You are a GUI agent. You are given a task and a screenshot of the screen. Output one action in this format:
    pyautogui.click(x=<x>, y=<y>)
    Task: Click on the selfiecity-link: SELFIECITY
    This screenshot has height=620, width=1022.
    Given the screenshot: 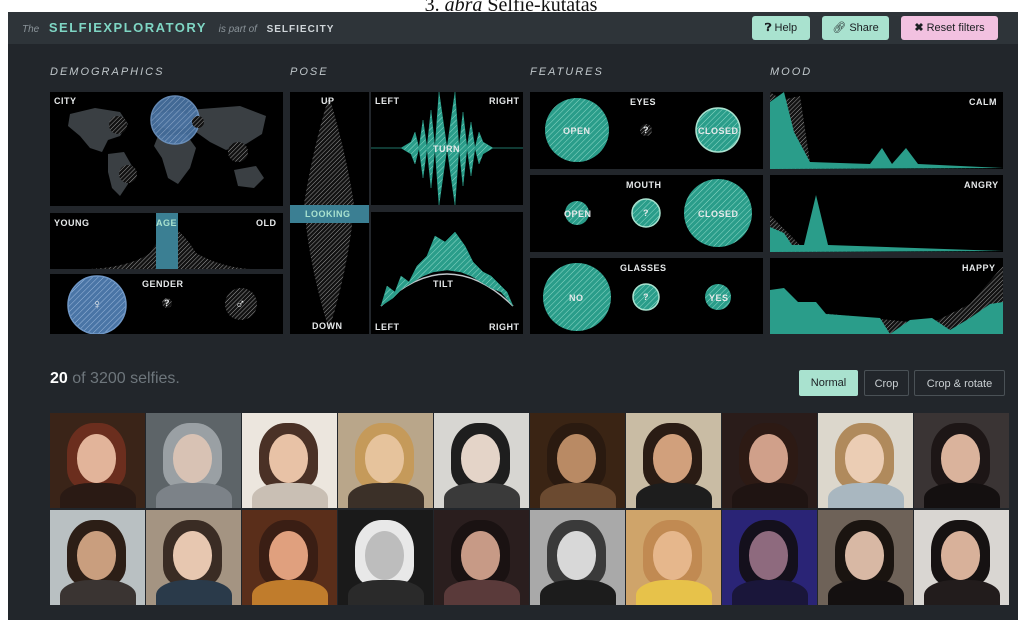 What is the action you would take?
    pyautogui.click(x=301, y=29)
    